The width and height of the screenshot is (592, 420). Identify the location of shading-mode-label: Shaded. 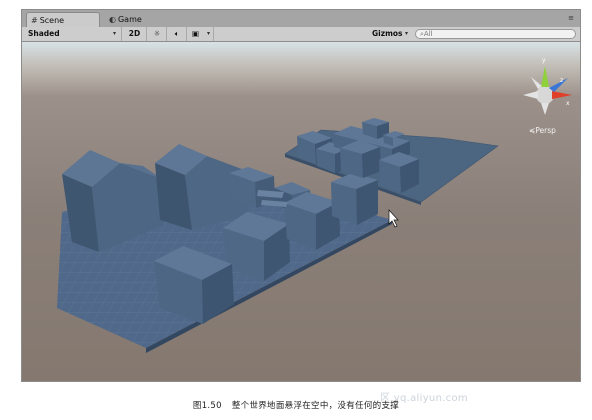
(44, 33).